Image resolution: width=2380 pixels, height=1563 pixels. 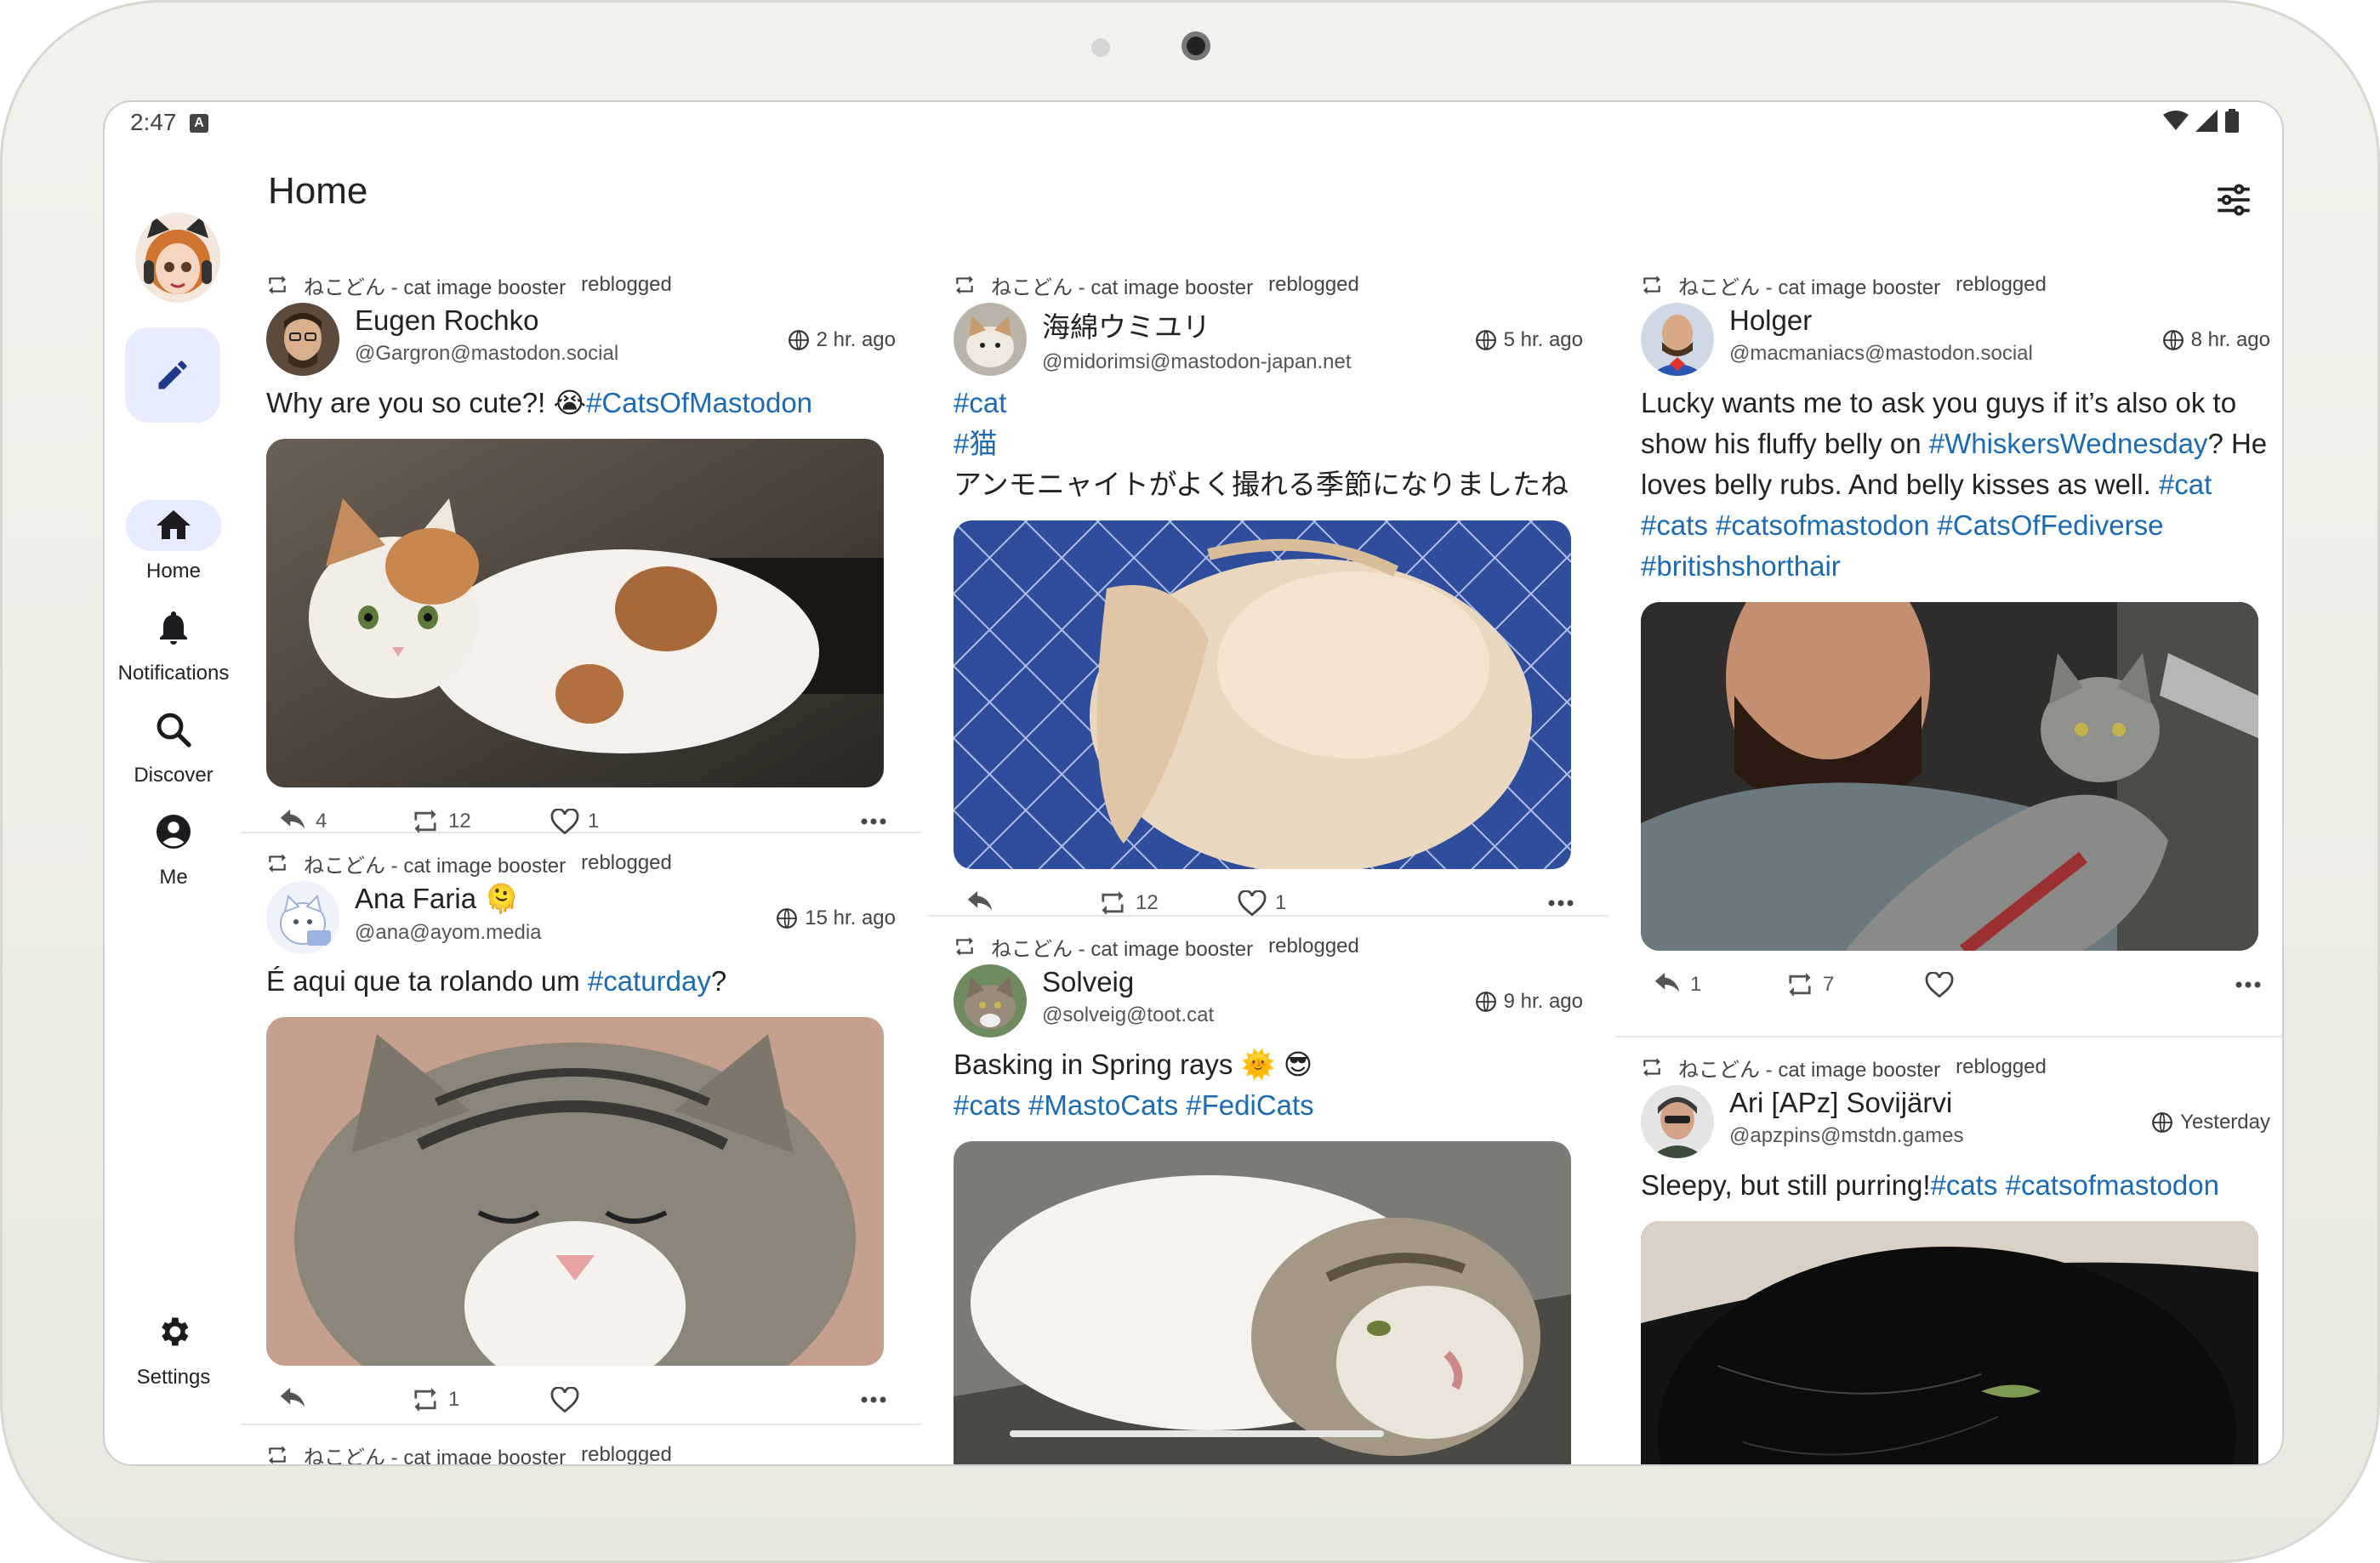 What do you see at coordinates (1128, 982) in the screenshot?
I see `author-name: Solveig` at bounding box center [1128, 982].